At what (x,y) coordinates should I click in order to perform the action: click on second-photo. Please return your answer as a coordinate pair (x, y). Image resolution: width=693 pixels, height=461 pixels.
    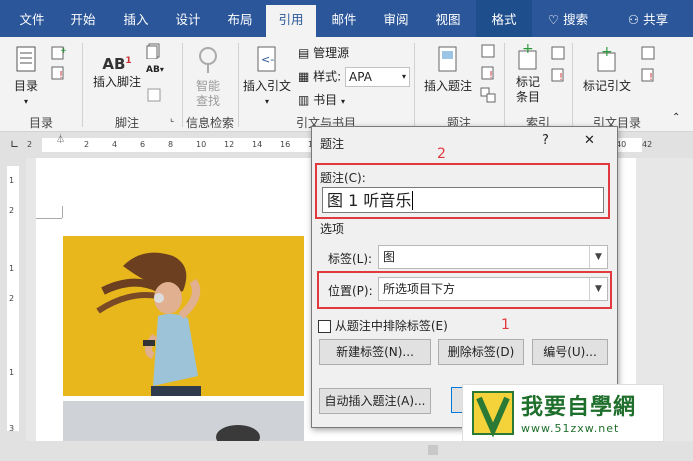
    Looking at the image, I should click on (183, 421).